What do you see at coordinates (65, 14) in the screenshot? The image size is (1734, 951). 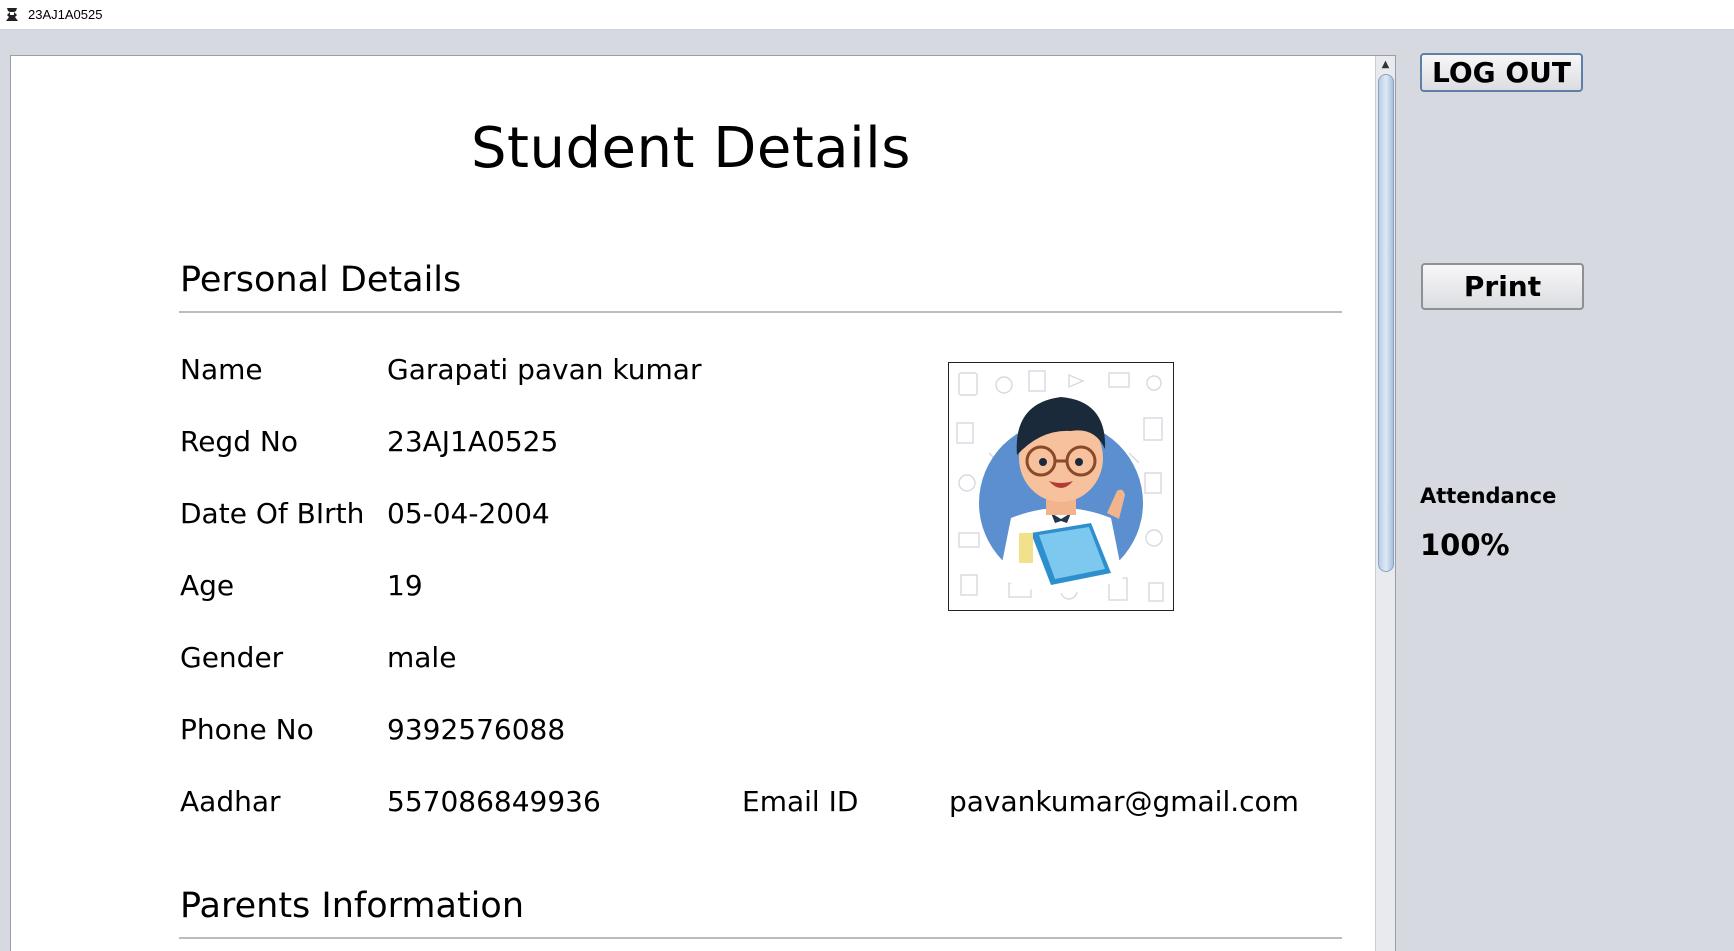 I see `window-title: 23AJ1A0525` at bounding box center [65, 14].